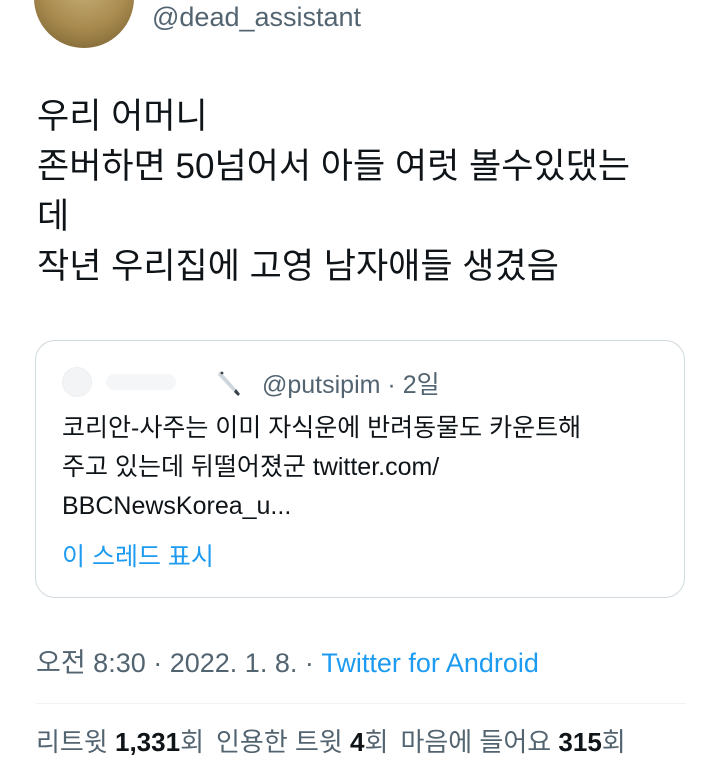 This screenshot has height=768, width=720. I want to click on tweet-date: 2022. 1. 8., so click(234, 663).